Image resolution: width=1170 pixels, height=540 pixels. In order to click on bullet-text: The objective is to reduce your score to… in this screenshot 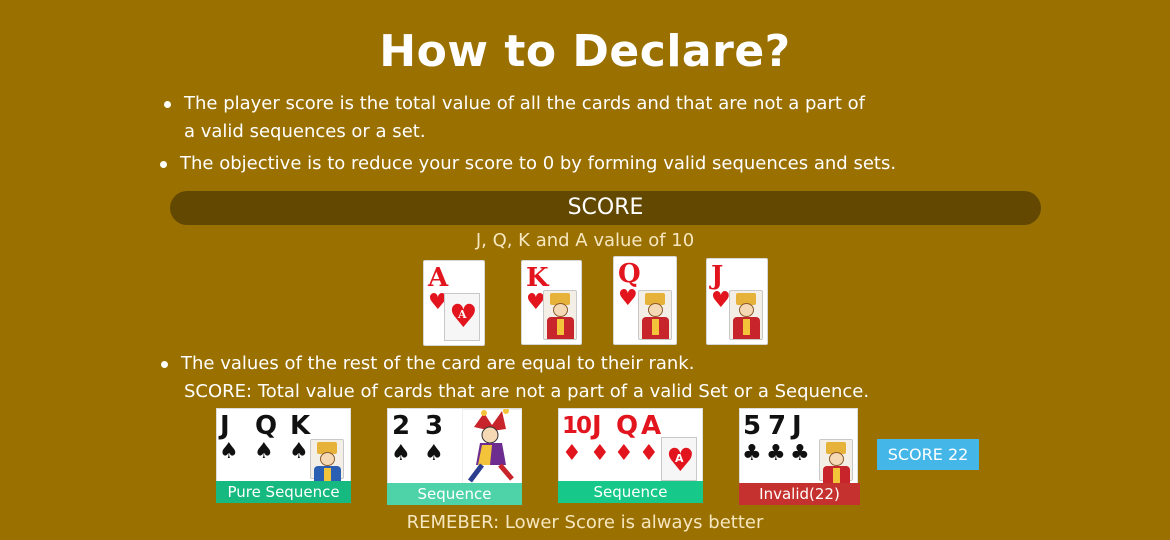, I will do `click(538, 163)`.